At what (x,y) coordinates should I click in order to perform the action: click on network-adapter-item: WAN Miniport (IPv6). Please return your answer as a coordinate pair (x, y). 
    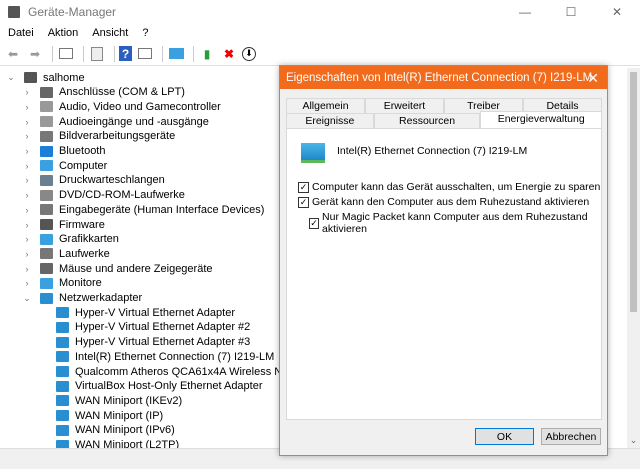
    Looking at the image, I should click on (106, 430).